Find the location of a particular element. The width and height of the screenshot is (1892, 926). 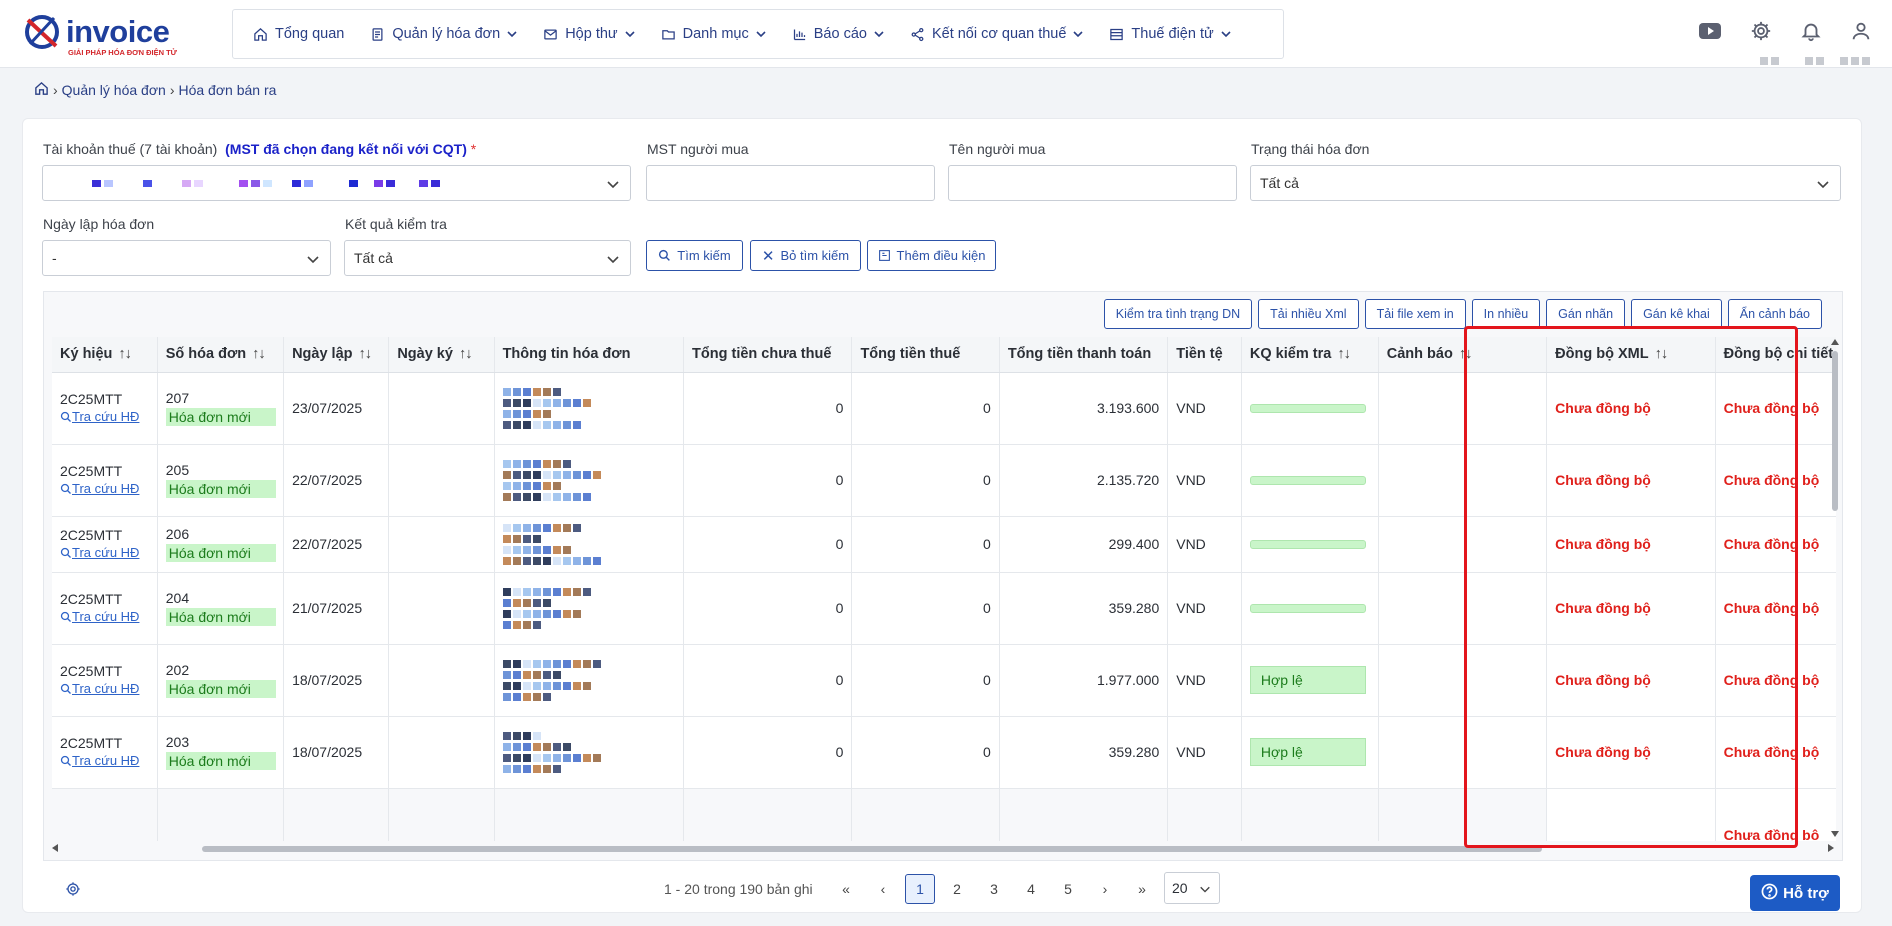

toolbar-button-1: Tải nhiều Xml is located at coordinates (1308, 314).